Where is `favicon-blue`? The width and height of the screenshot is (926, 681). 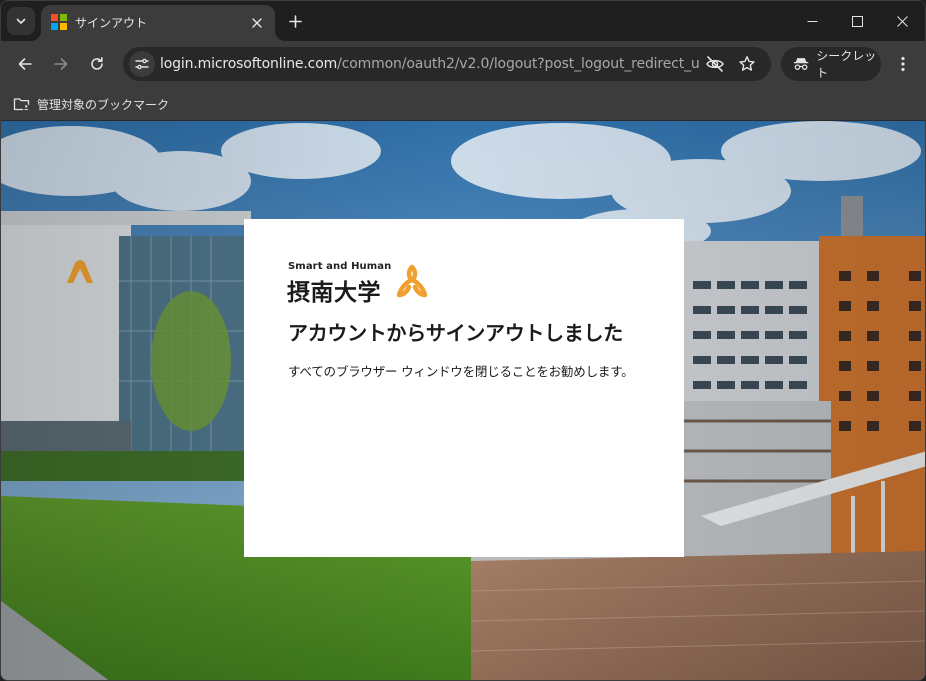 favicon-blue is located at coordinates (54, 26).